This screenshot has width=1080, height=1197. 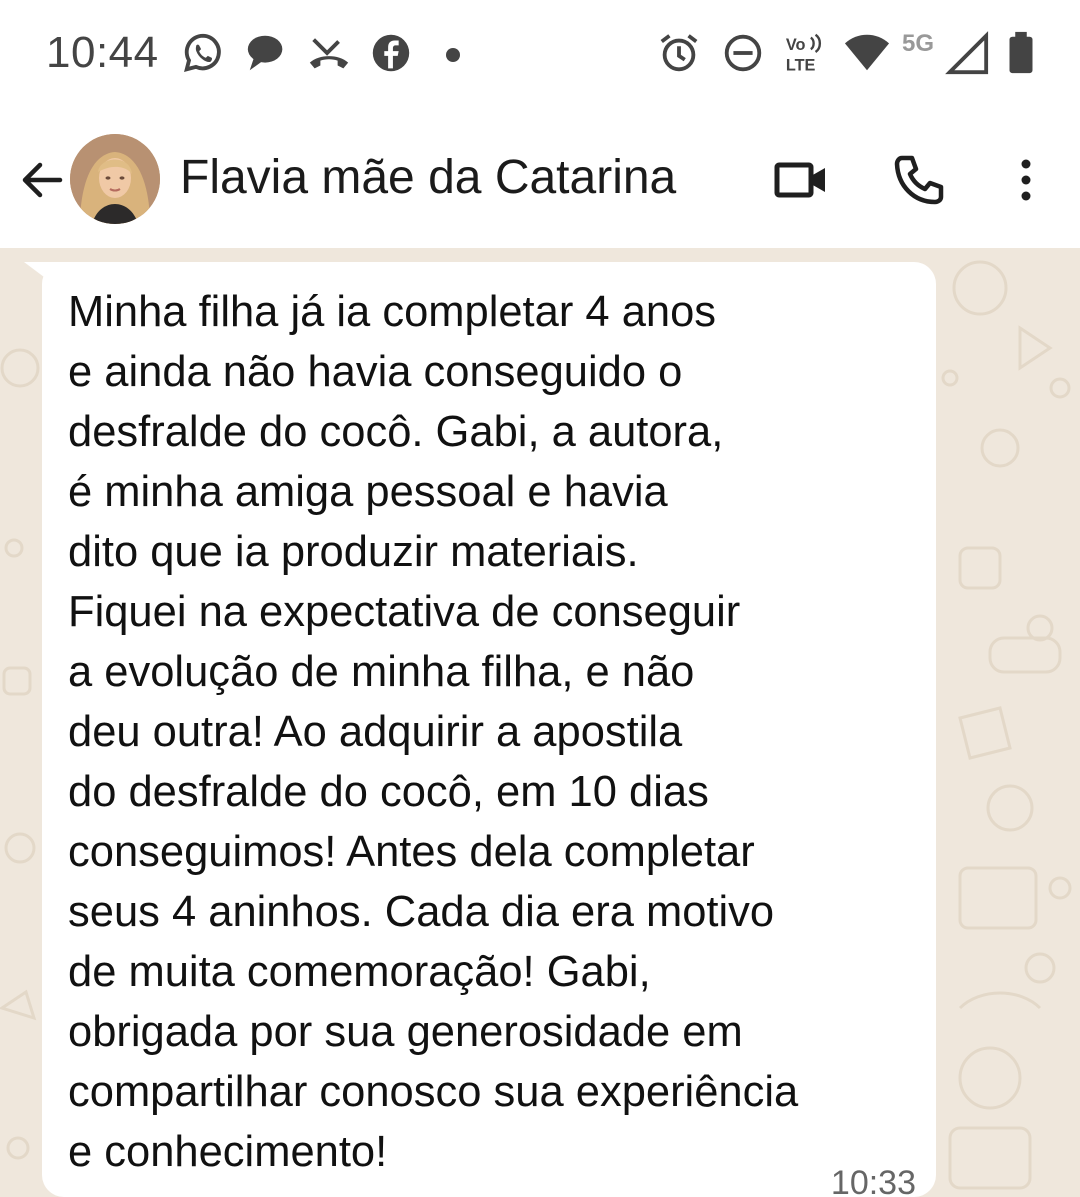 I want to click on missed-call-icon, so click(x=329, y=53).